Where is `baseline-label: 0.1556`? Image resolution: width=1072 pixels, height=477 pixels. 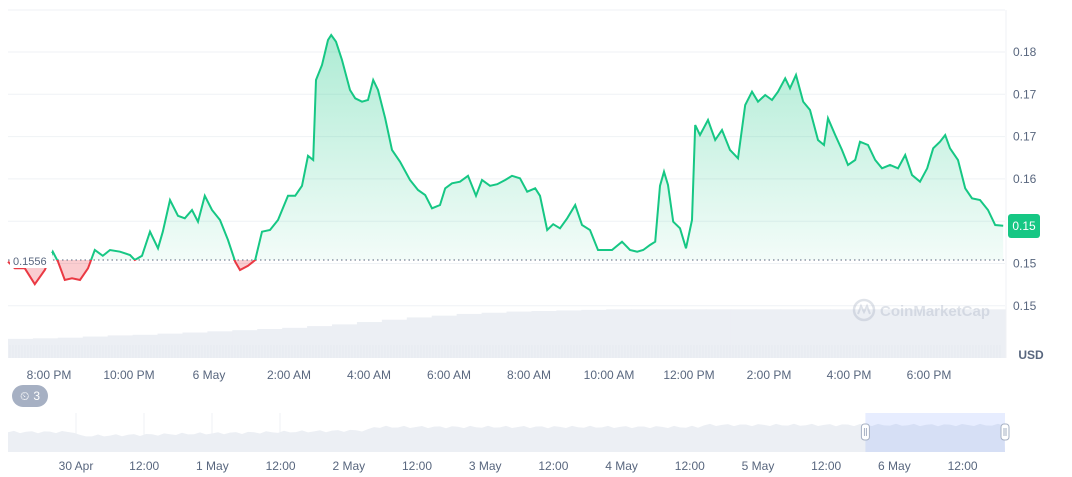
baseline-label: 0.1556 is located at coordinates (31, 260).